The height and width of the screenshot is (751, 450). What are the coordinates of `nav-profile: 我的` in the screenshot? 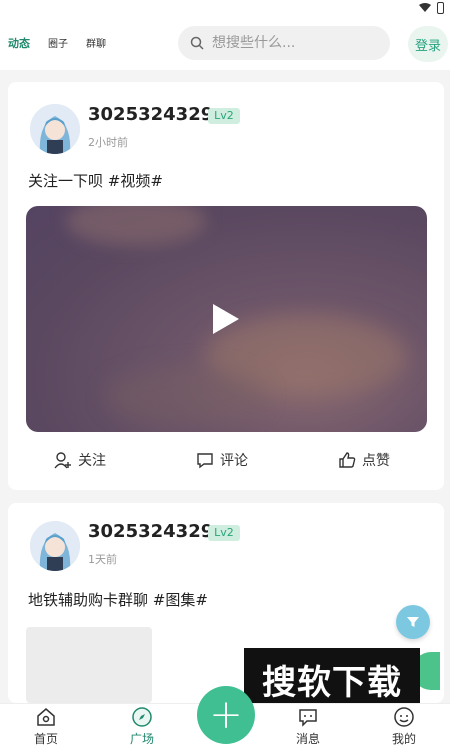 It's located at (404, 726).